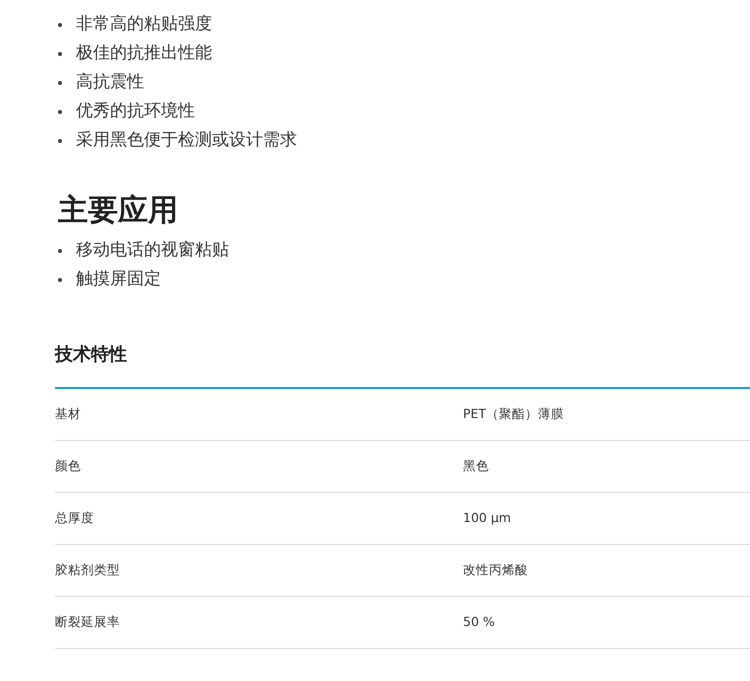 This screenshot has height=681, width=750. What do you see at coordinates (118, 279) in the screenshot?
I see `list-item: 触摸屏固定` at bounding box center [118, 279].